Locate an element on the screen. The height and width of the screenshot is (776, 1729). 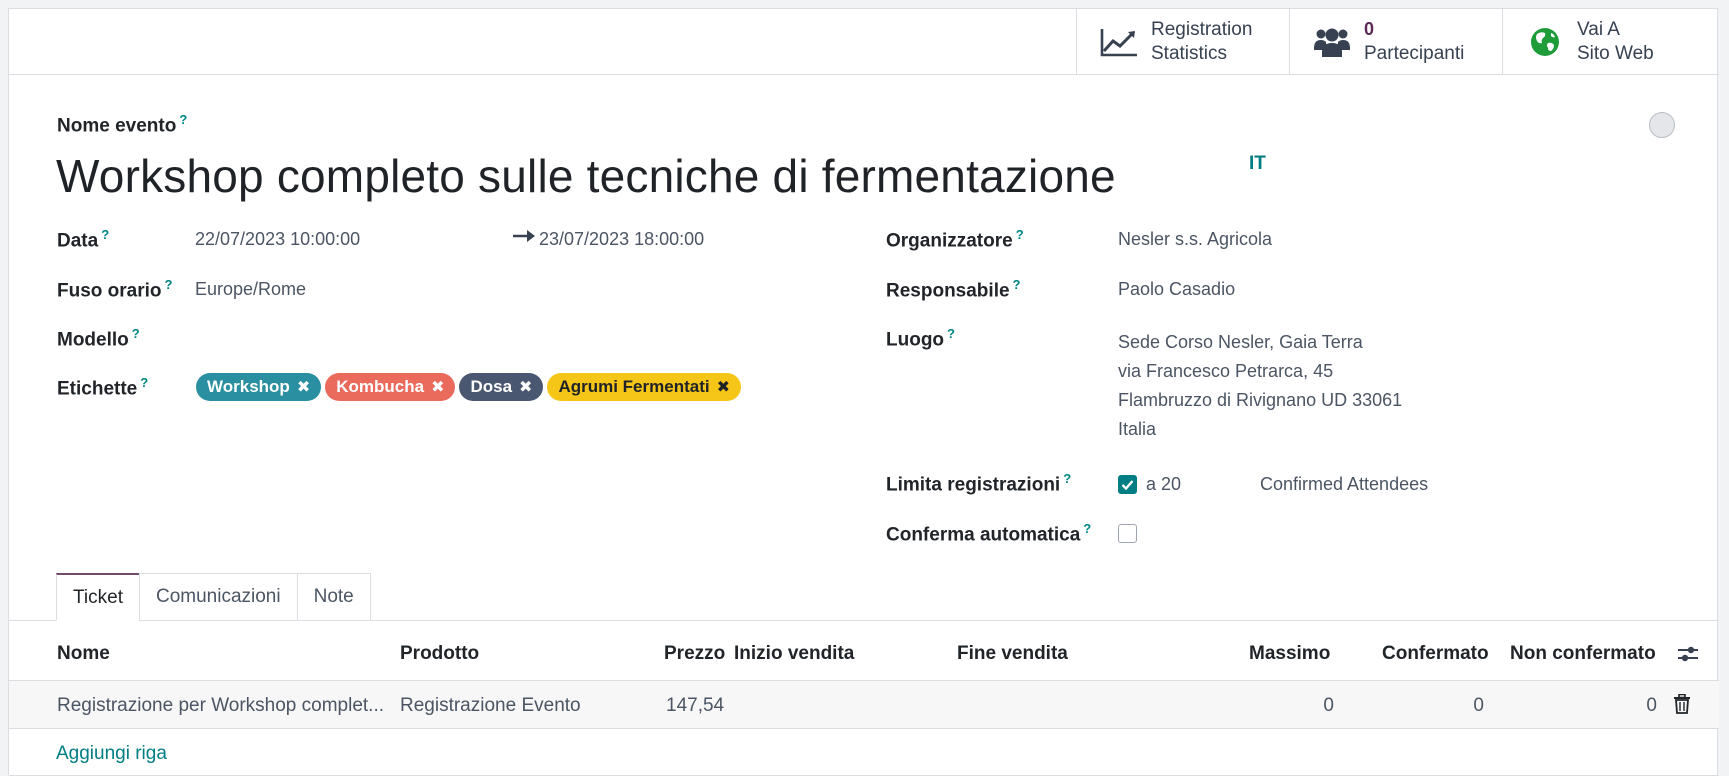
users-icon is located at coordinates (1332, 42).